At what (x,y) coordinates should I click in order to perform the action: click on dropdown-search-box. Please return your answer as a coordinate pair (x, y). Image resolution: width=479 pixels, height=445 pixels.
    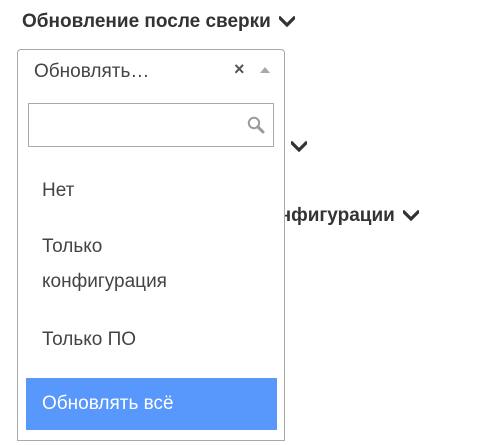
    Looking at the image, I should click on (151, 125).